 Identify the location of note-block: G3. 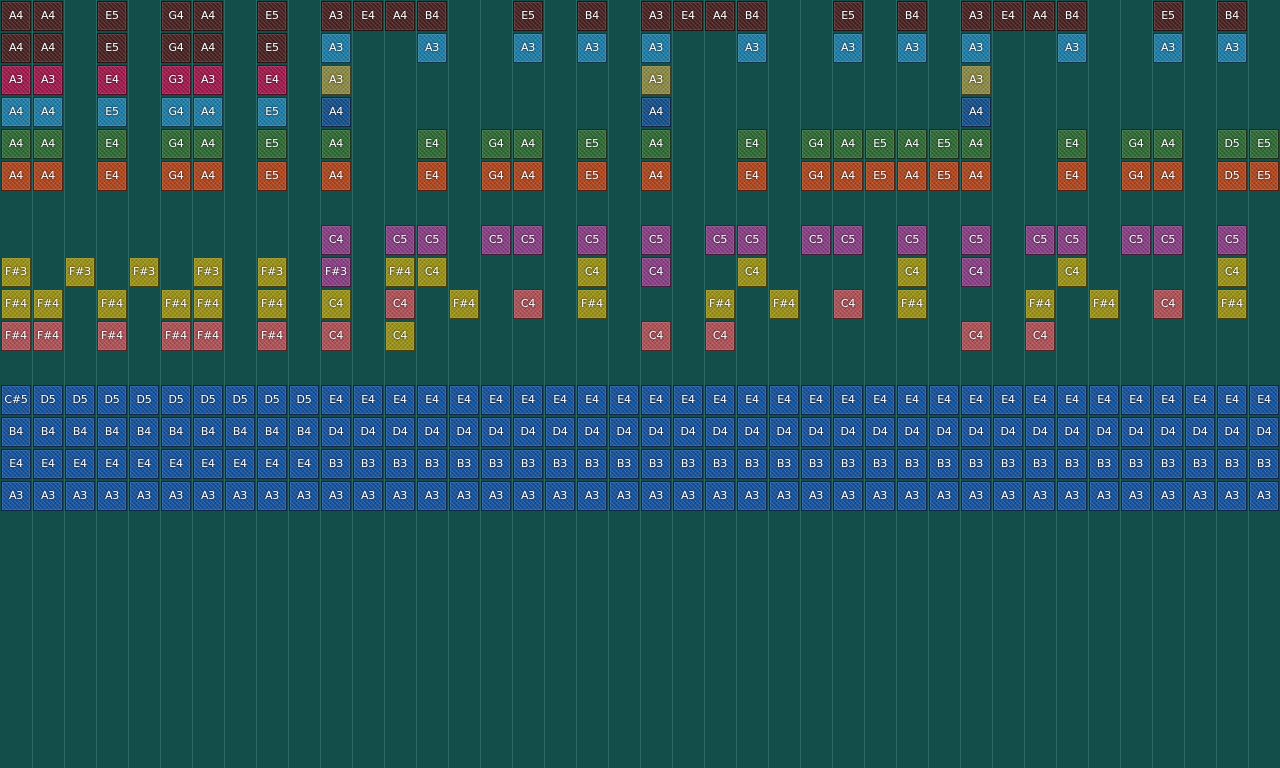
(176, 80).